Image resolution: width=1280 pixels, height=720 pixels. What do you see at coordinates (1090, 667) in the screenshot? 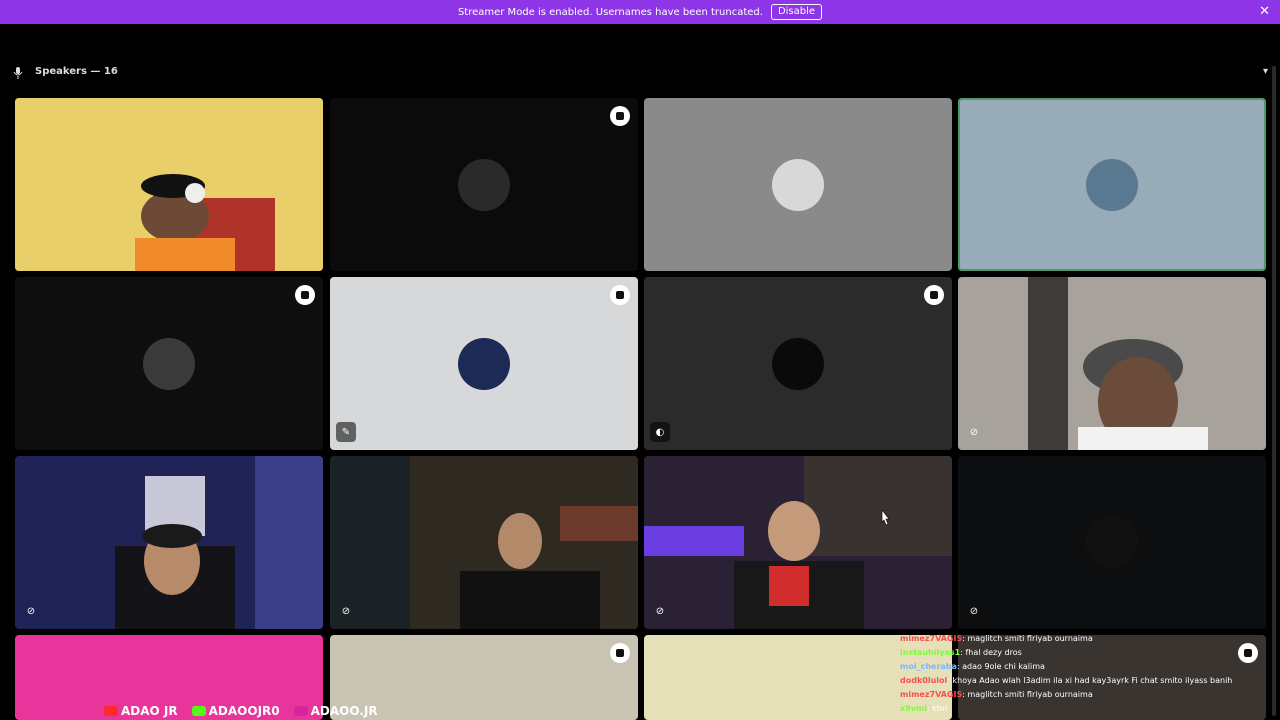
I see `chat-message: mol_cheraba: adao 9ole chi kalima` at bounding box center [1090, 667].